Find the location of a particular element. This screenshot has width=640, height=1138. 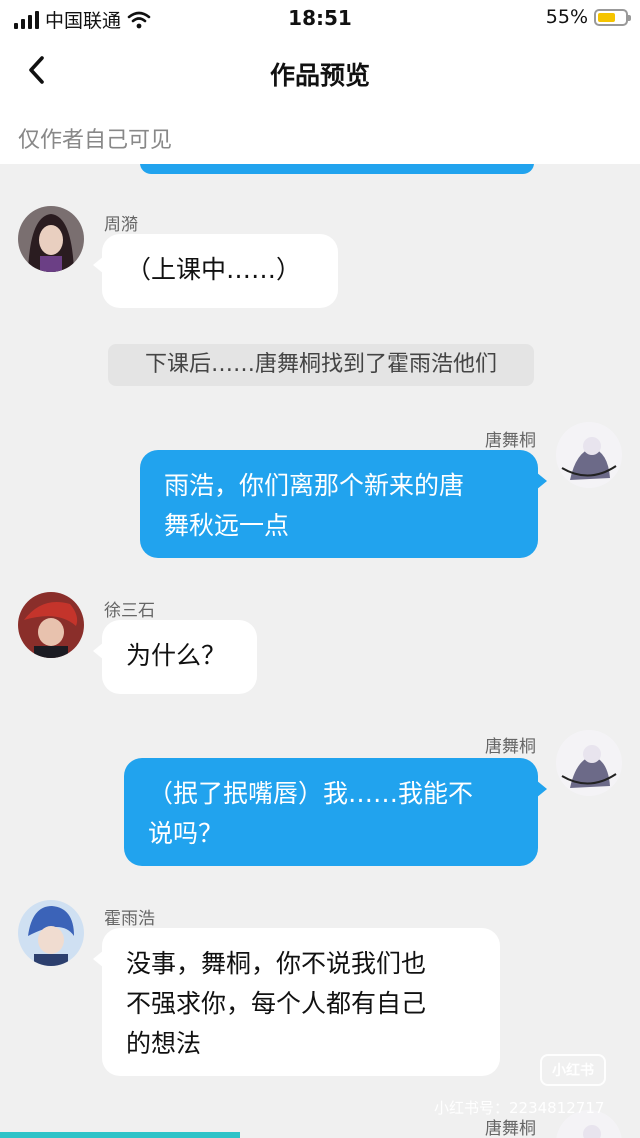

message-bubble: （上课中……） is located at coordinates (215, 271).